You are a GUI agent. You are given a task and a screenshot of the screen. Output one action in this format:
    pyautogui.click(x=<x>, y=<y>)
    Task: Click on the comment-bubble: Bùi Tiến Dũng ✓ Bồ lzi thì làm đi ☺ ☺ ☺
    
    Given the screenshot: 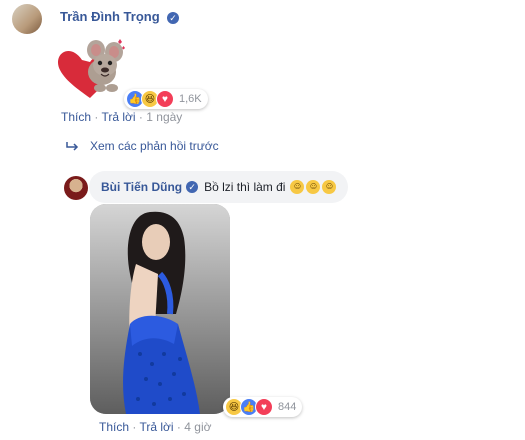 What is the action you would take?
    pyautogui.click(x=219, y=187)
    